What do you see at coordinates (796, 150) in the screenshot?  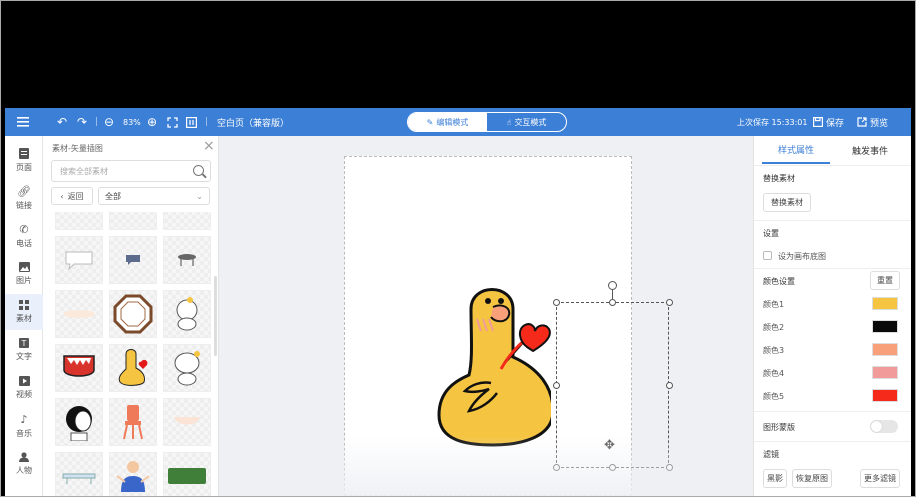 I see `tab-style: 样式属性` at bounding box center [796, 150].